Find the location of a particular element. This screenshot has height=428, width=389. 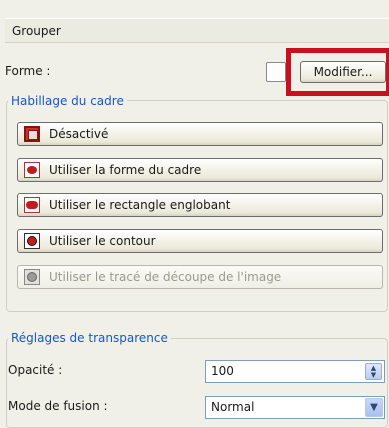

wrap-off-icon is located at coordinates (32, 134).